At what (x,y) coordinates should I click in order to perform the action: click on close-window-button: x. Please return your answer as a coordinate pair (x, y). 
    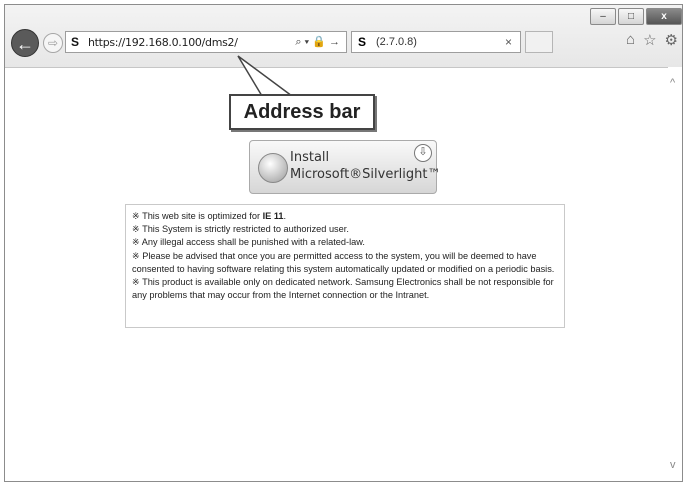
    Looking at the image, I should click on (664, 16).